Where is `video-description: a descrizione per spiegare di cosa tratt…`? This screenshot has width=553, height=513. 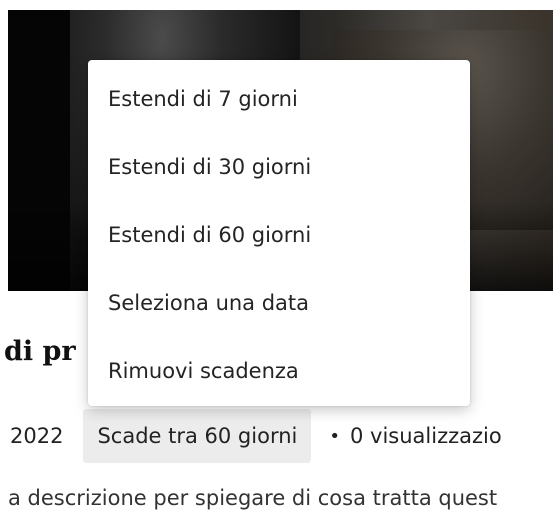
video-description: a descrizione per spiegare di cosa tratt… is located at coordinates (253, 498).